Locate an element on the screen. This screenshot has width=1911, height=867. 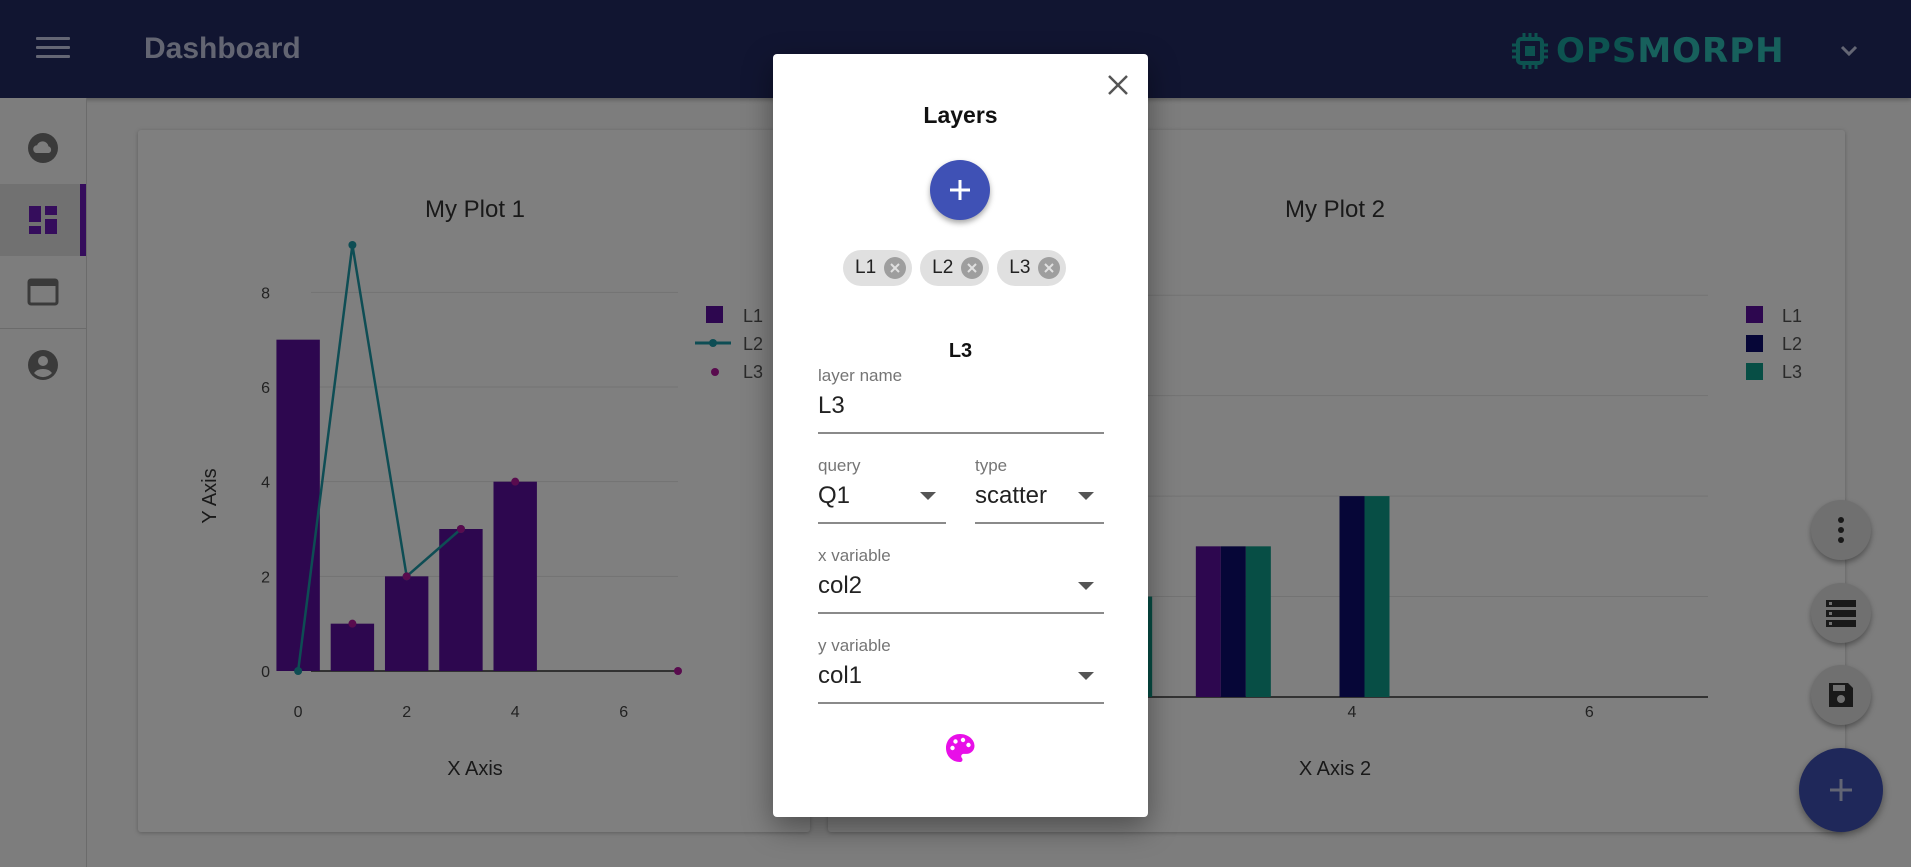
layer-name-label: layer name is located at coordinates (860, 375).